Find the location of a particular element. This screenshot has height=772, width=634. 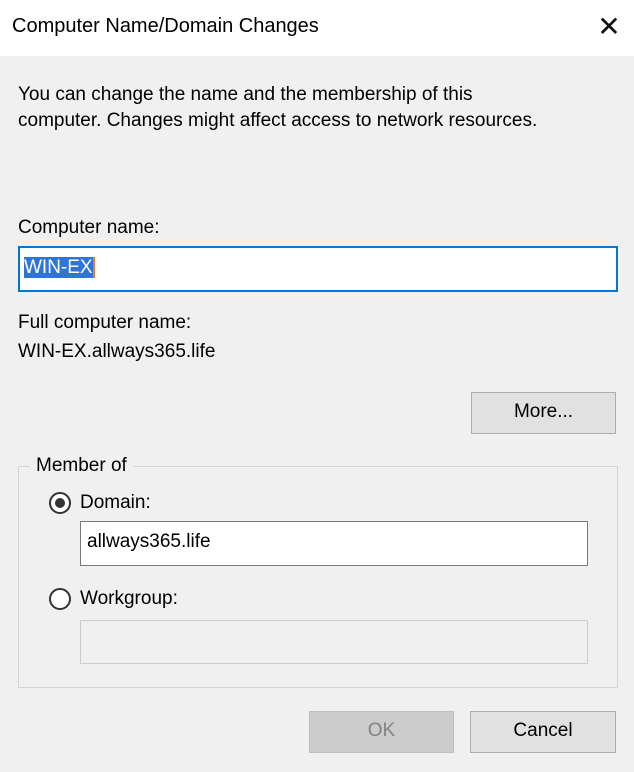

full-name-label: Full computer name: is located at coordinates (105, 322).